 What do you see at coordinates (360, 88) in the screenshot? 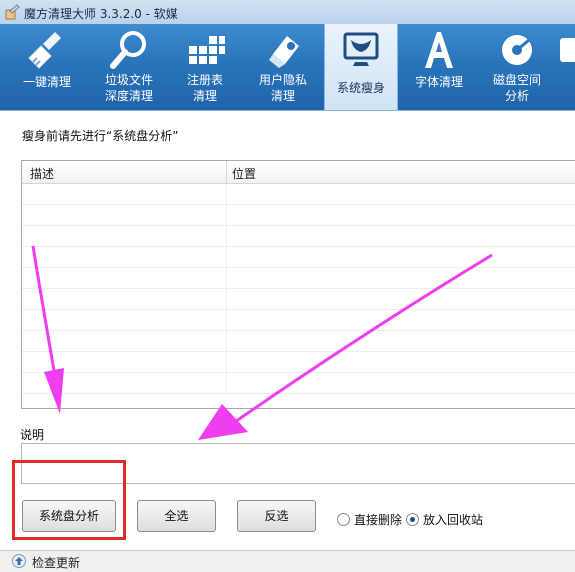
I see `toolbar-item-label: 系统瘦身` at bounding box center [360, 88].